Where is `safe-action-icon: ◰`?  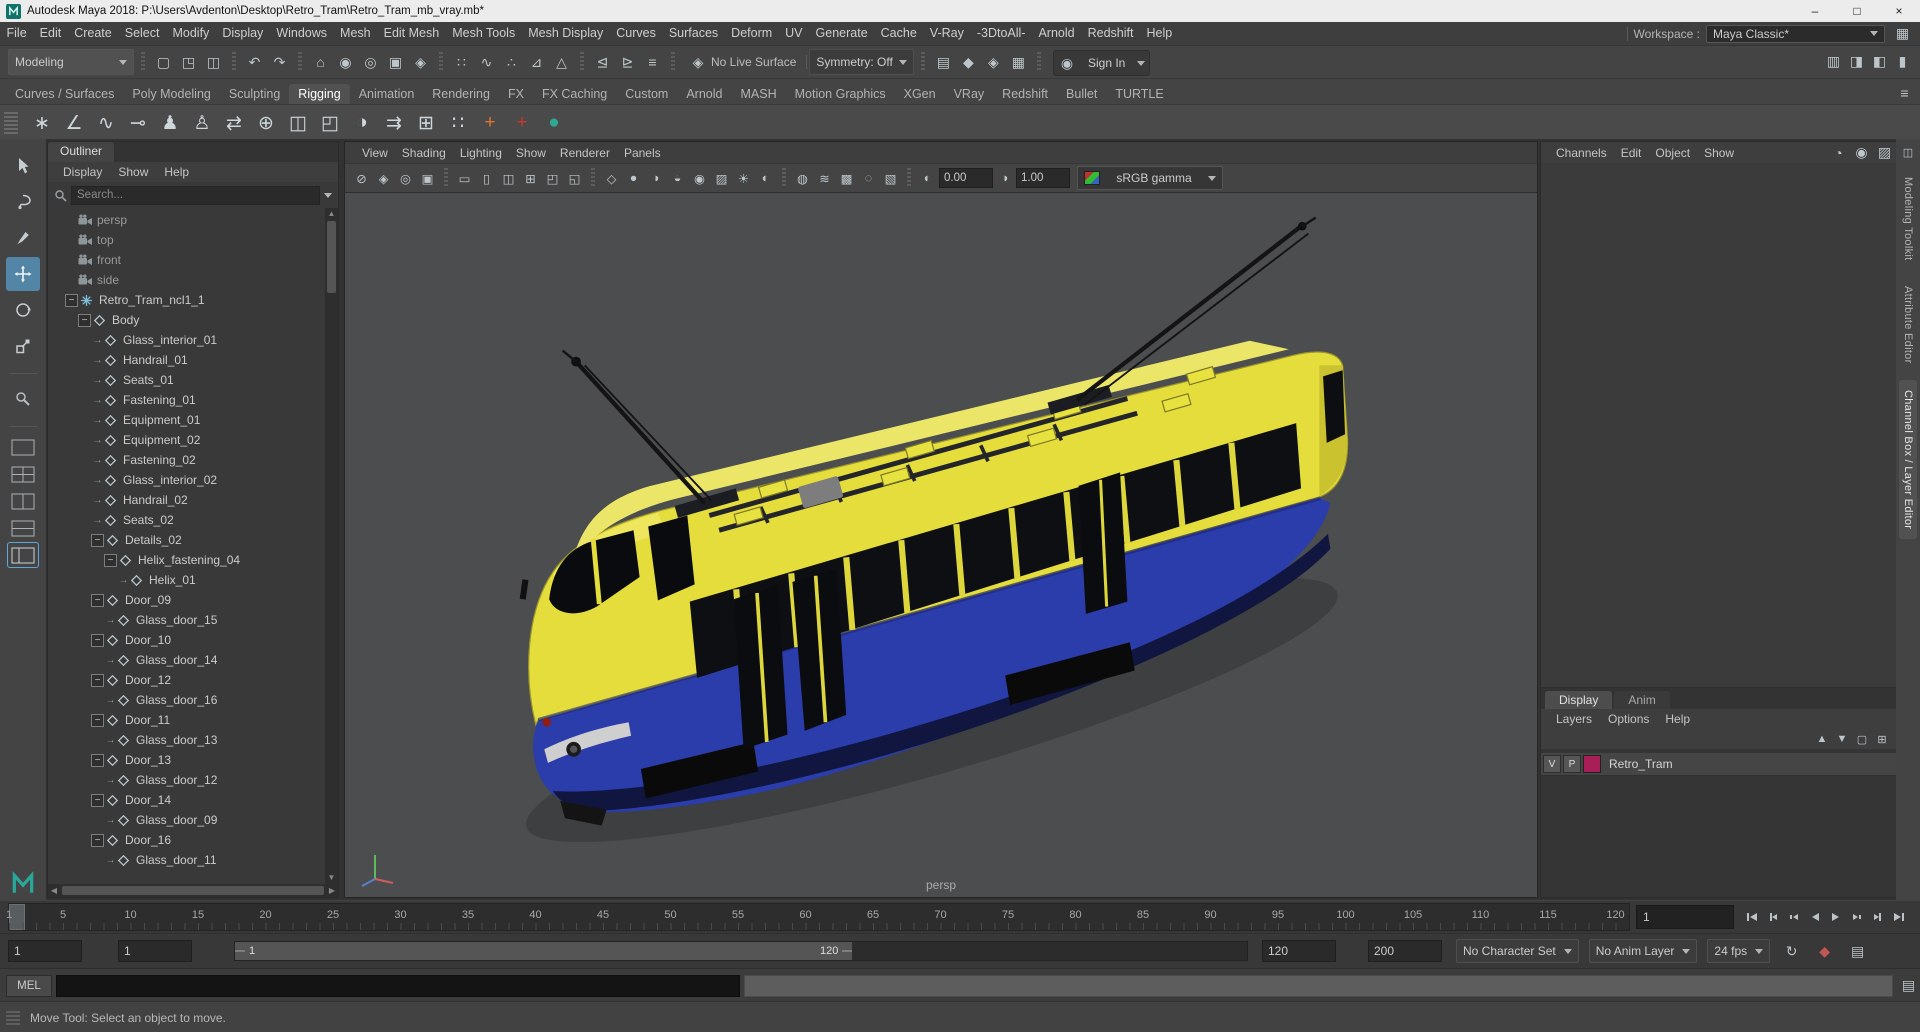 safe-action-icon: ◰ is located at coordinates (552, 178).